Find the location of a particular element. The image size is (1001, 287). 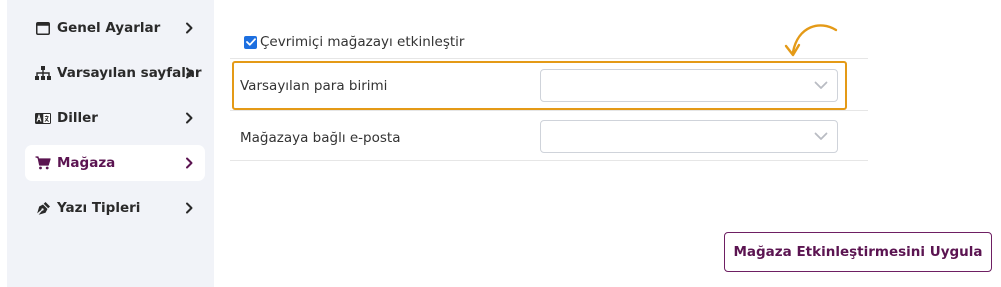

enable-store-label: Çevrimiçi mağazayı etkinleştir is located at coordinates (362, 42).